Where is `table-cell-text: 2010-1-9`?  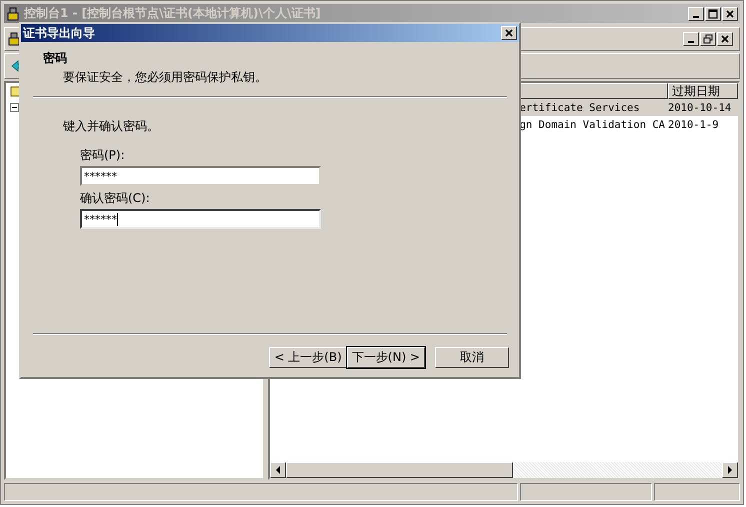 table-cell-text: 2010-1-9 is located at coordinates (693, 124).